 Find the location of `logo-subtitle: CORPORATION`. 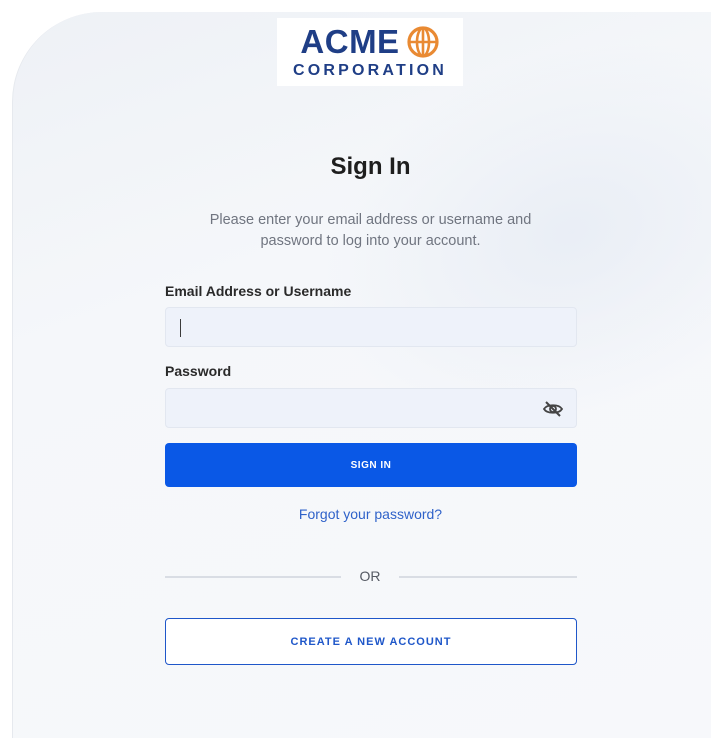

logo-subtitle: CORPORATION is located at coordinates (369, 70).